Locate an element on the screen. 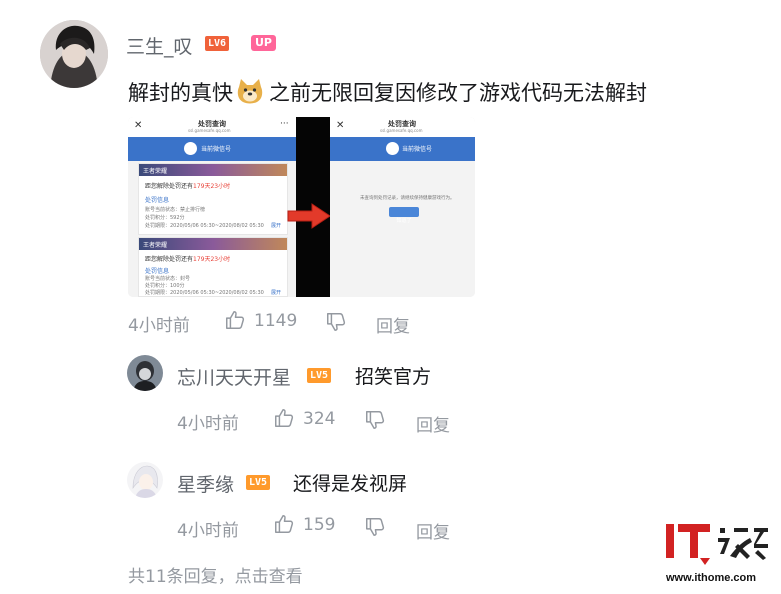 The width and height of the screenshot is (781, 594). ithome-logo is located at coordinates (719, 543).